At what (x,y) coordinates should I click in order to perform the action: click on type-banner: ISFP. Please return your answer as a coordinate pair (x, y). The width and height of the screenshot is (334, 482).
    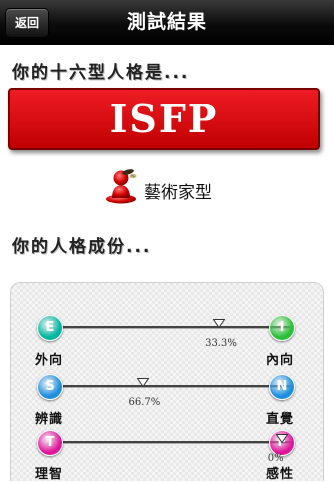
    Looking at the image, I should click on (164, 119).